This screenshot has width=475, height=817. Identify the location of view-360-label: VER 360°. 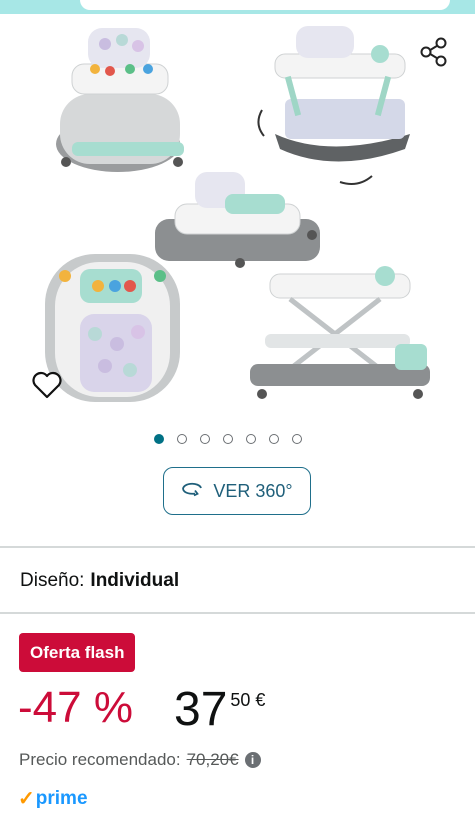
(253, 490).